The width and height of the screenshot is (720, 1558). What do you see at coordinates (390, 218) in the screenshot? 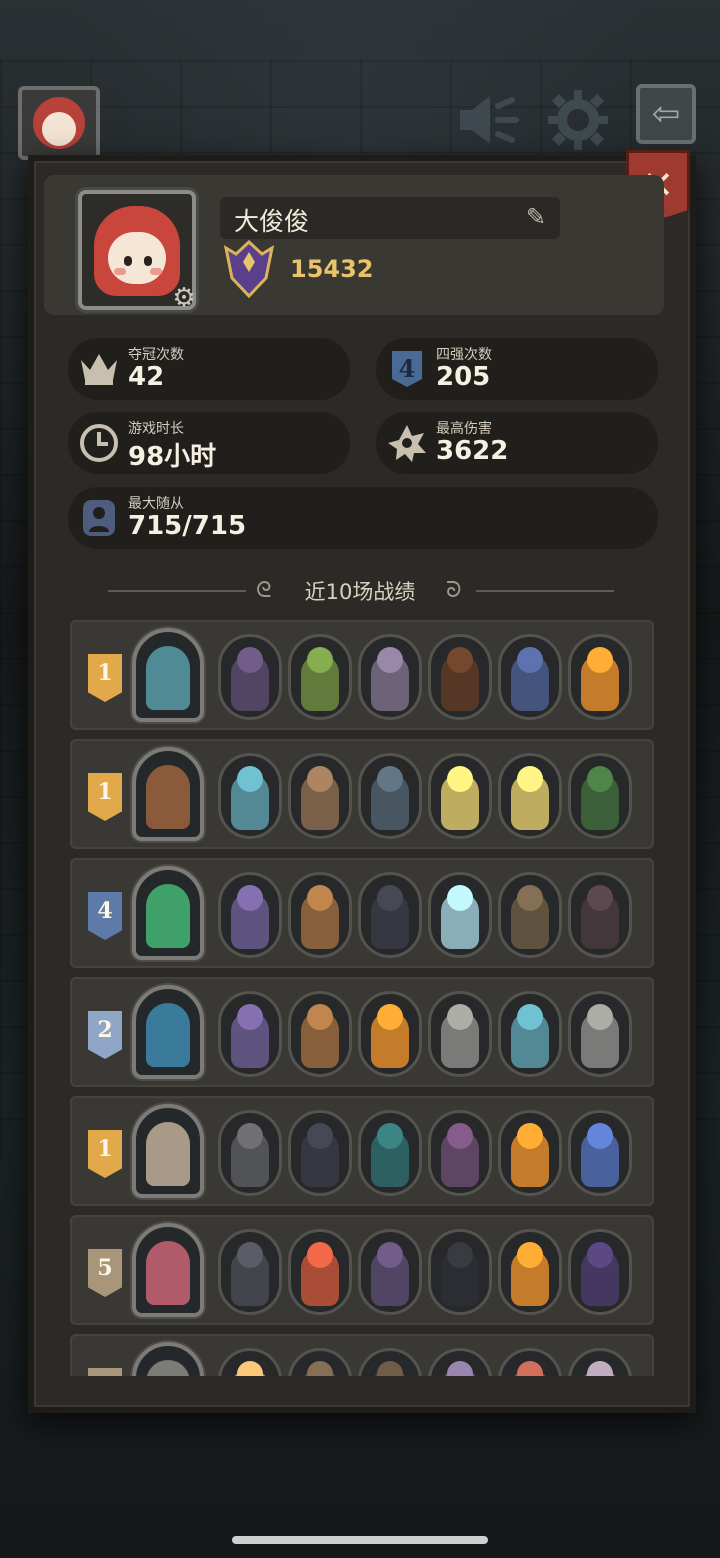
I see `player-name-bar: 大俊俊 ✎` at bounding box center [390, 218].